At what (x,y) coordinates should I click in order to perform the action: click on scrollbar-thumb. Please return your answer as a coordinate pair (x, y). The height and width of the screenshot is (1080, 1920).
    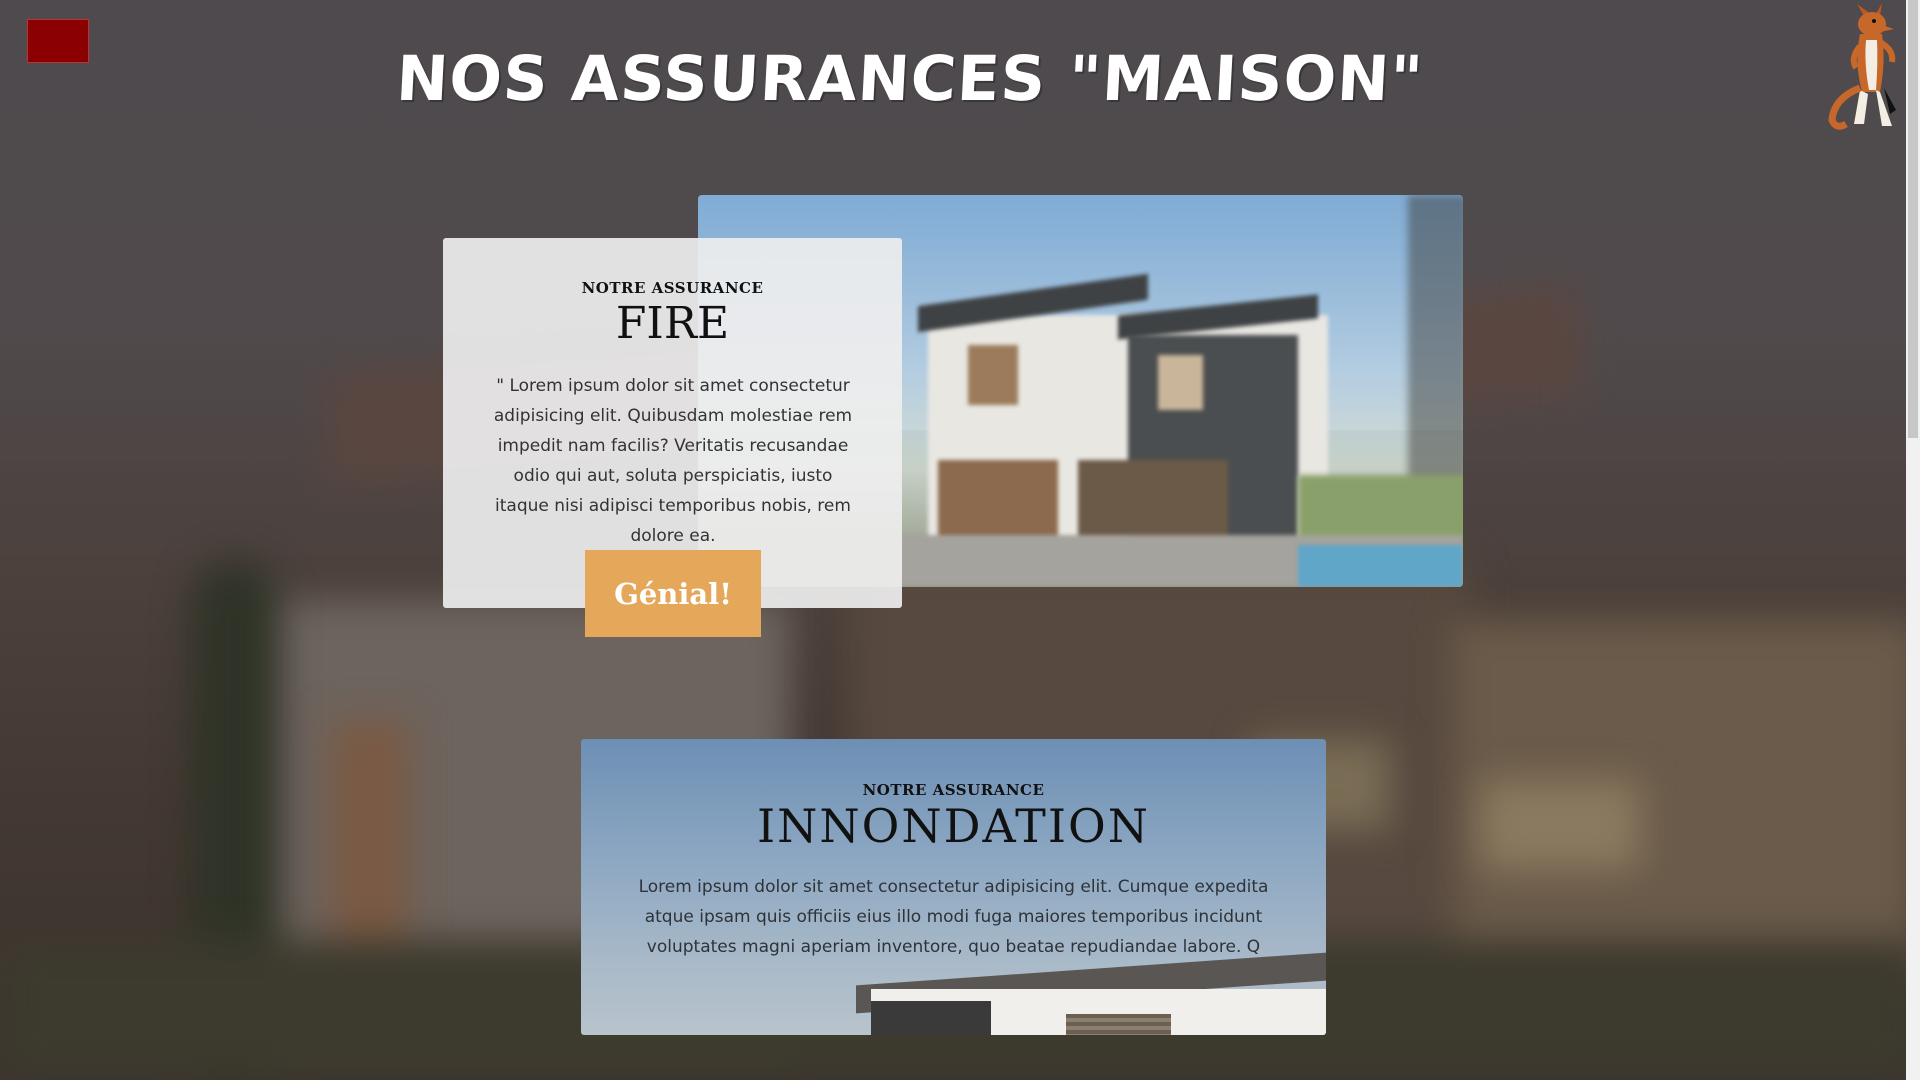
    Looking at the image, I should click on (1913, 219).